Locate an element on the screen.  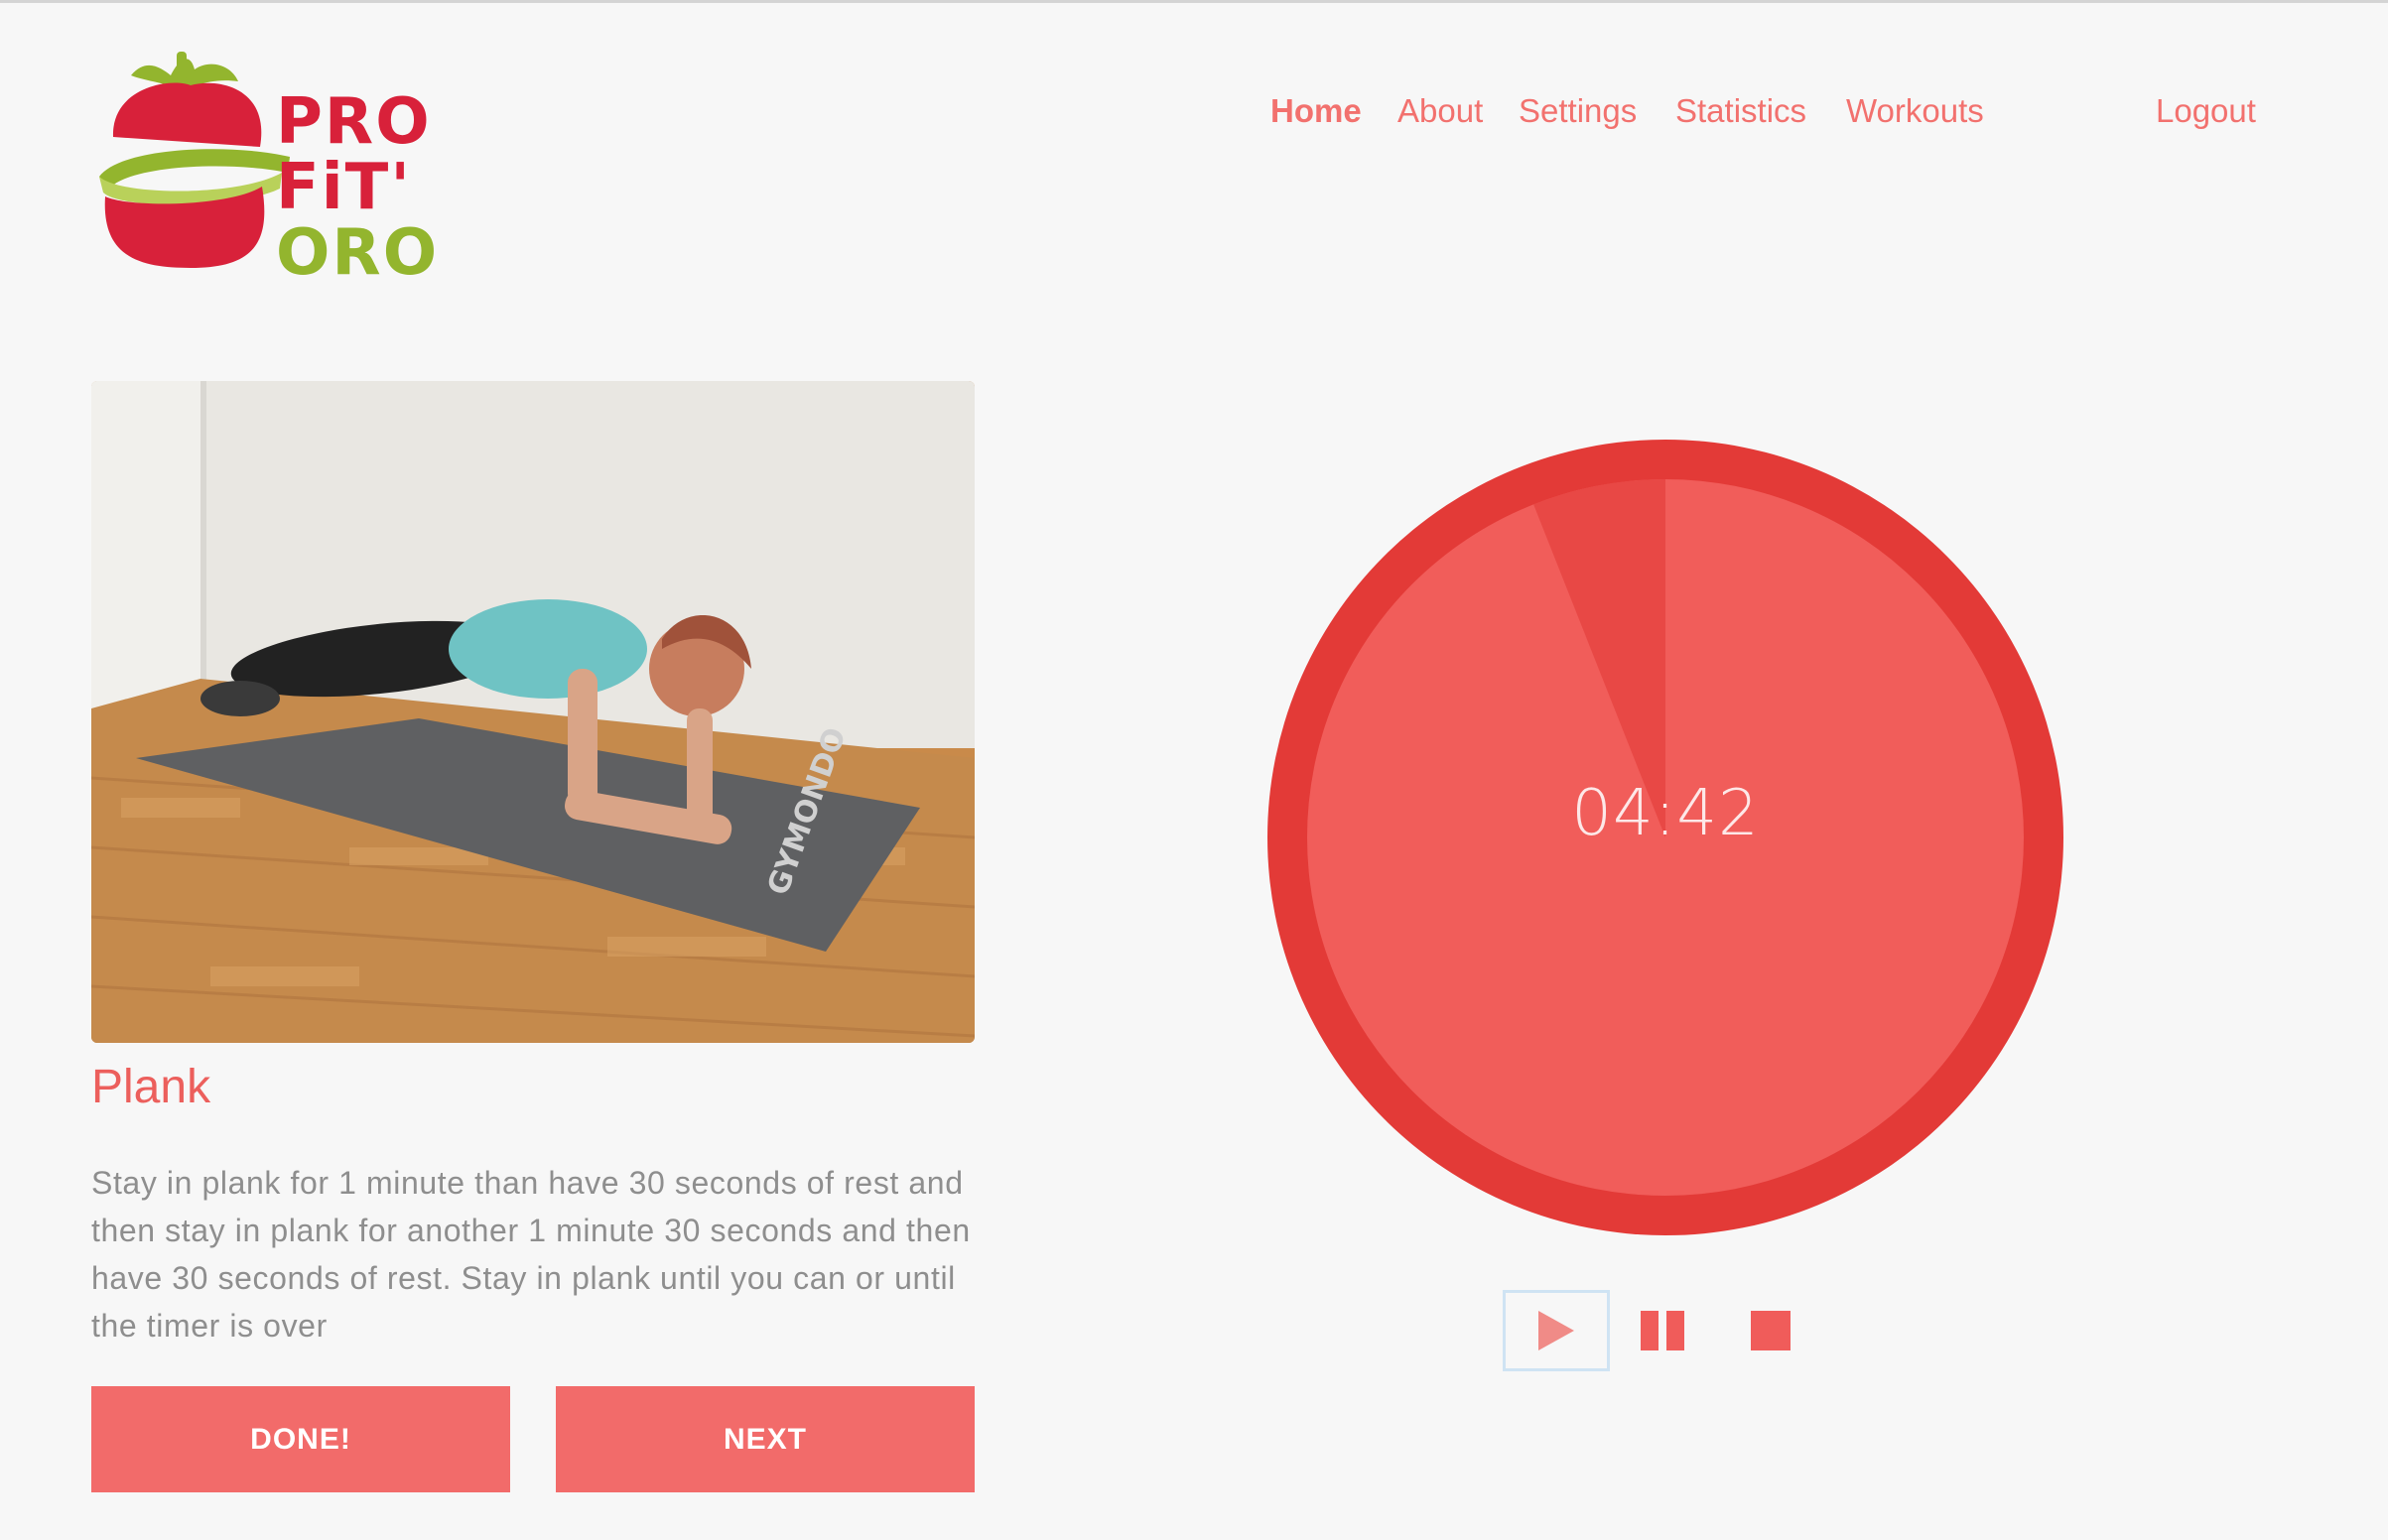
nav-settings: Settings is located at coordinates (1578, 111).